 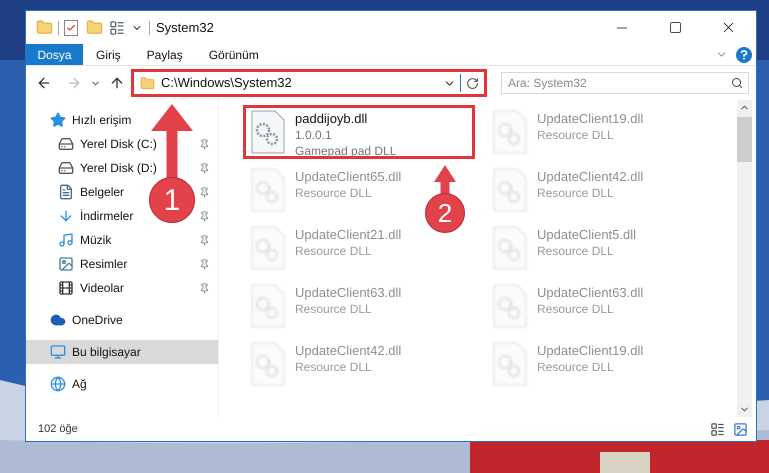 I want to click on cloud-icon, so click(x=58, y=320).